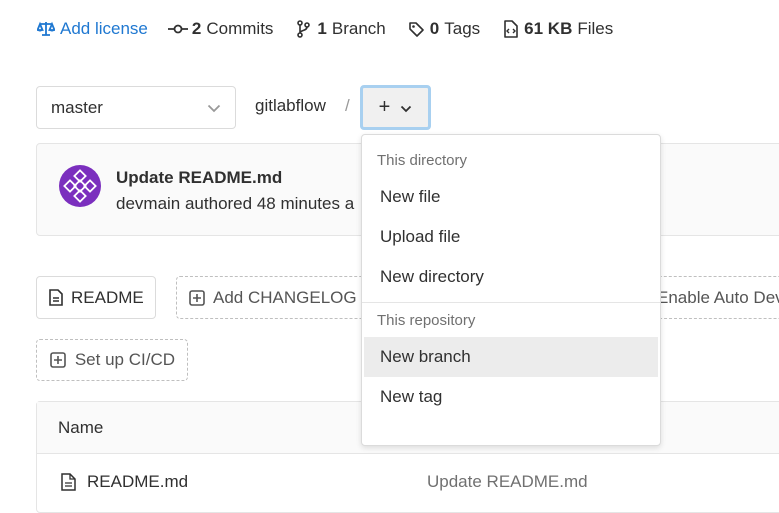 The width and height of the screenshot is (779, 513). Describe the element at coordinates (462, 28) in the screenshot. I see `tags-label: Tags` at that location.